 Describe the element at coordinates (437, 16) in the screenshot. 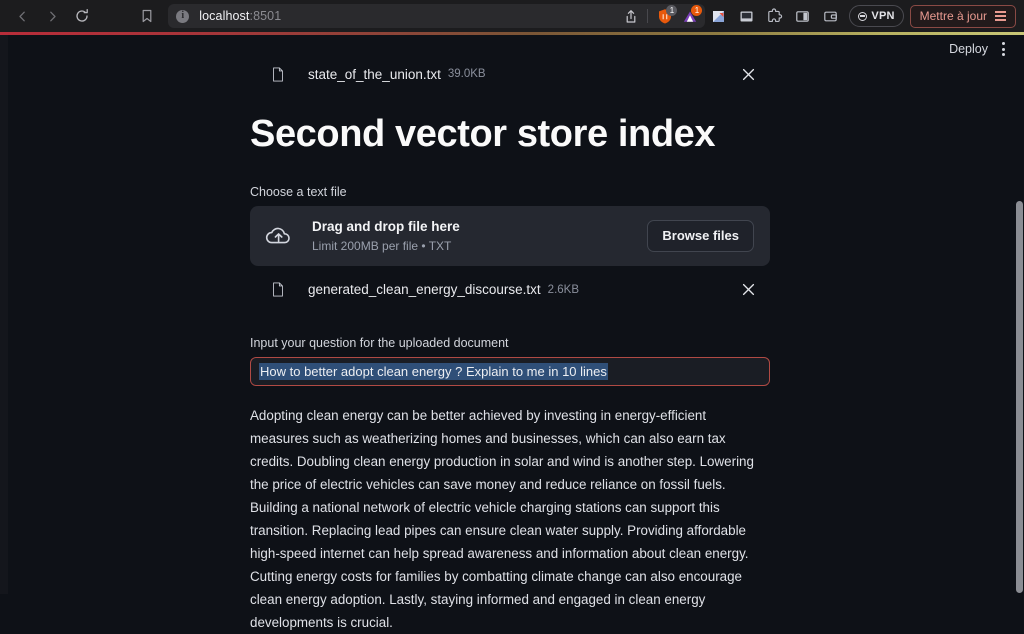

I see `address-bar: i localhost:8501 1 1` at that location.